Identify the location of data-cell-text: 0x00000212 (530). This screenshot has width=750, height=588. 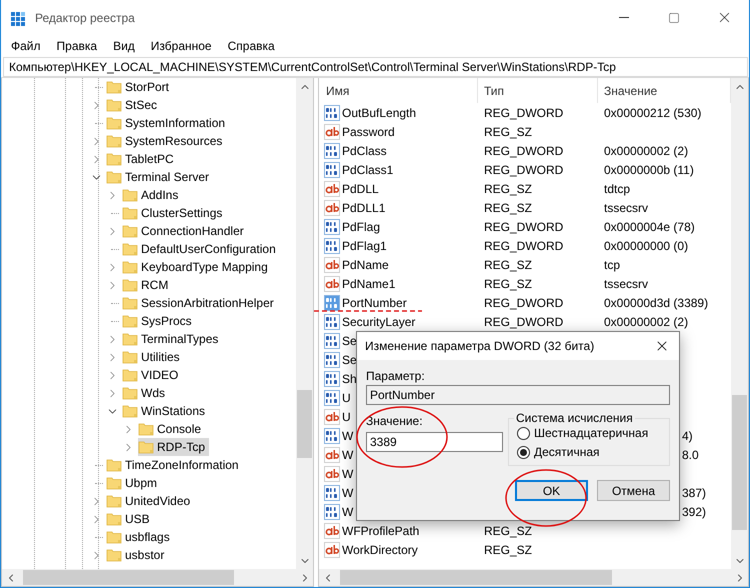
(652, 113).